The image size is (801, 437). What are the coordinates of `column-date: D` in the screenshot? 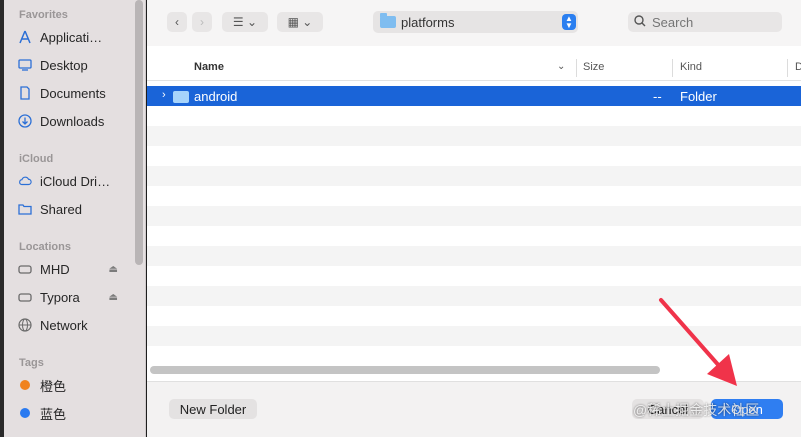 It's located at (798, 67).